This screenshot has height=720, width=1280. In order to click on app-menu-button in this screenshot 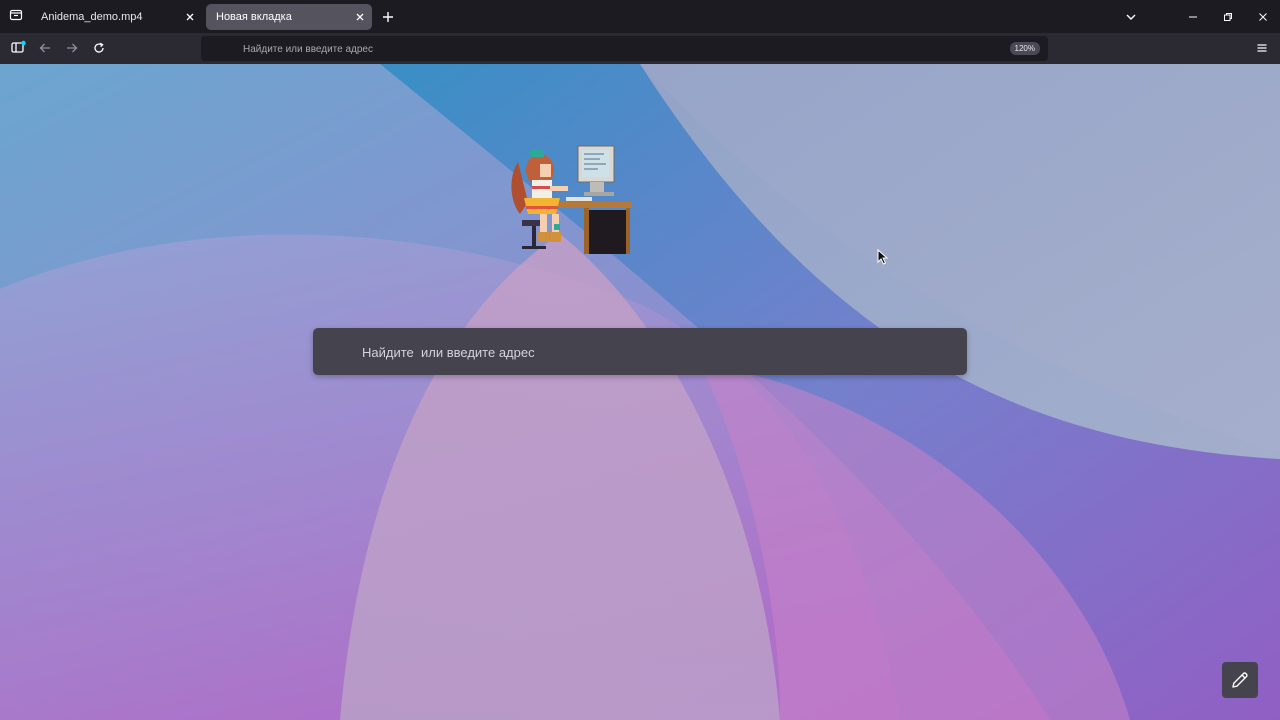, I will do `click(1262, 48)`.